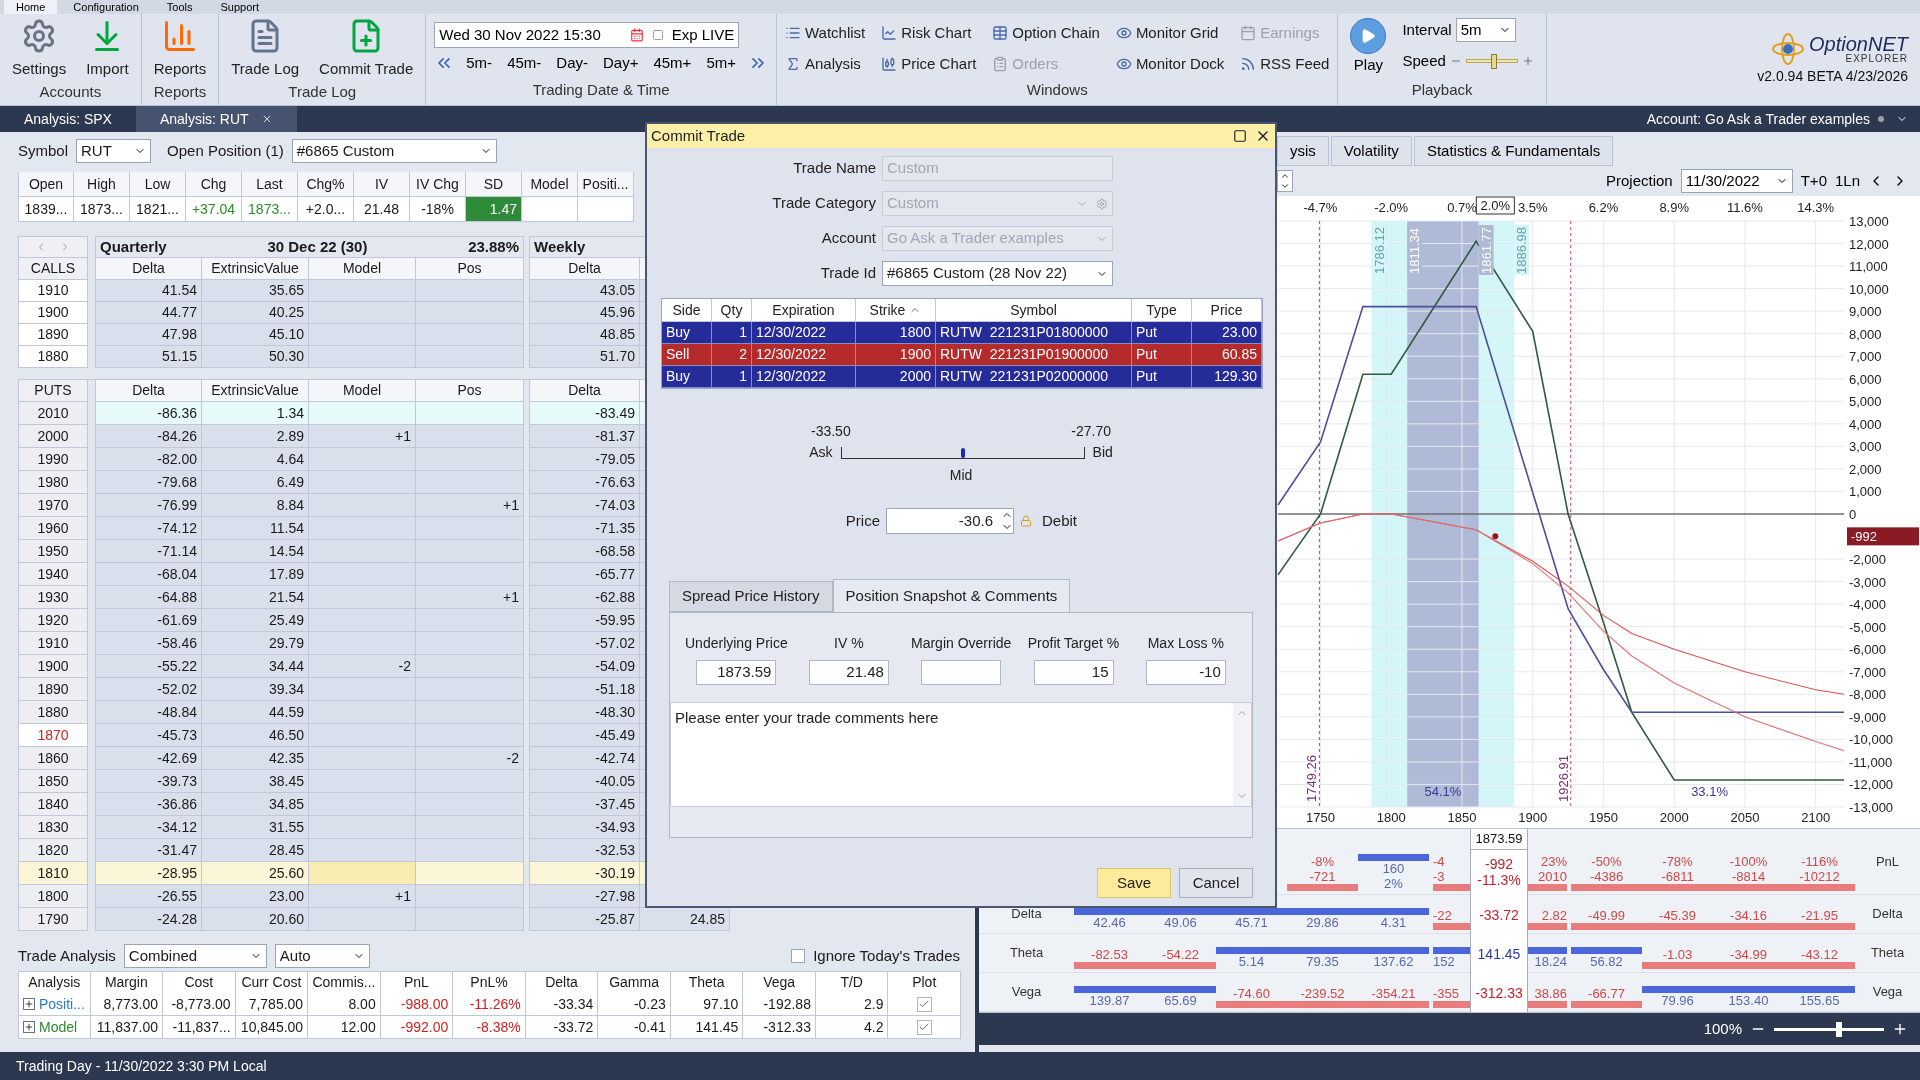 This screenshot has width=1920, height=1080. What do you see at coordinates (736, 672) in the screenshot?
I see `input-field: 1873.59` at bounding box center [736, 672].